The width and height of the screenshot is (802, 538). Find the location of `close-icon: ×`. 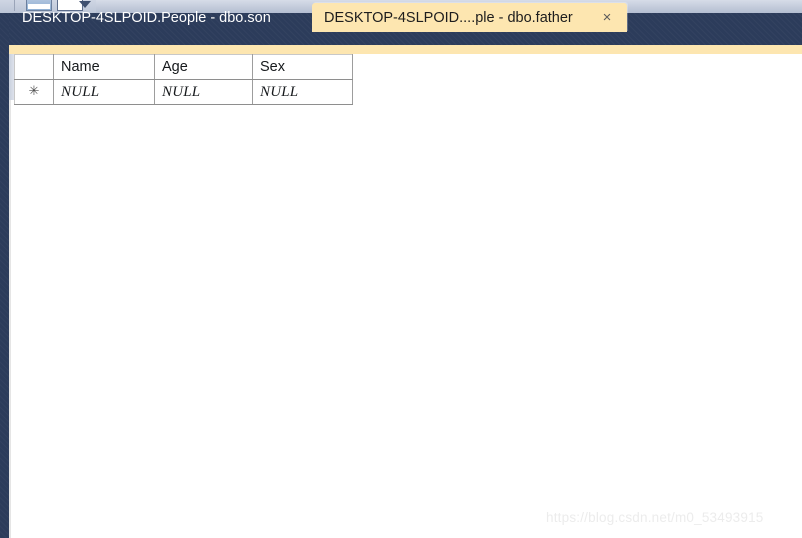

close-icon: × is located at coordinates (607, 17).